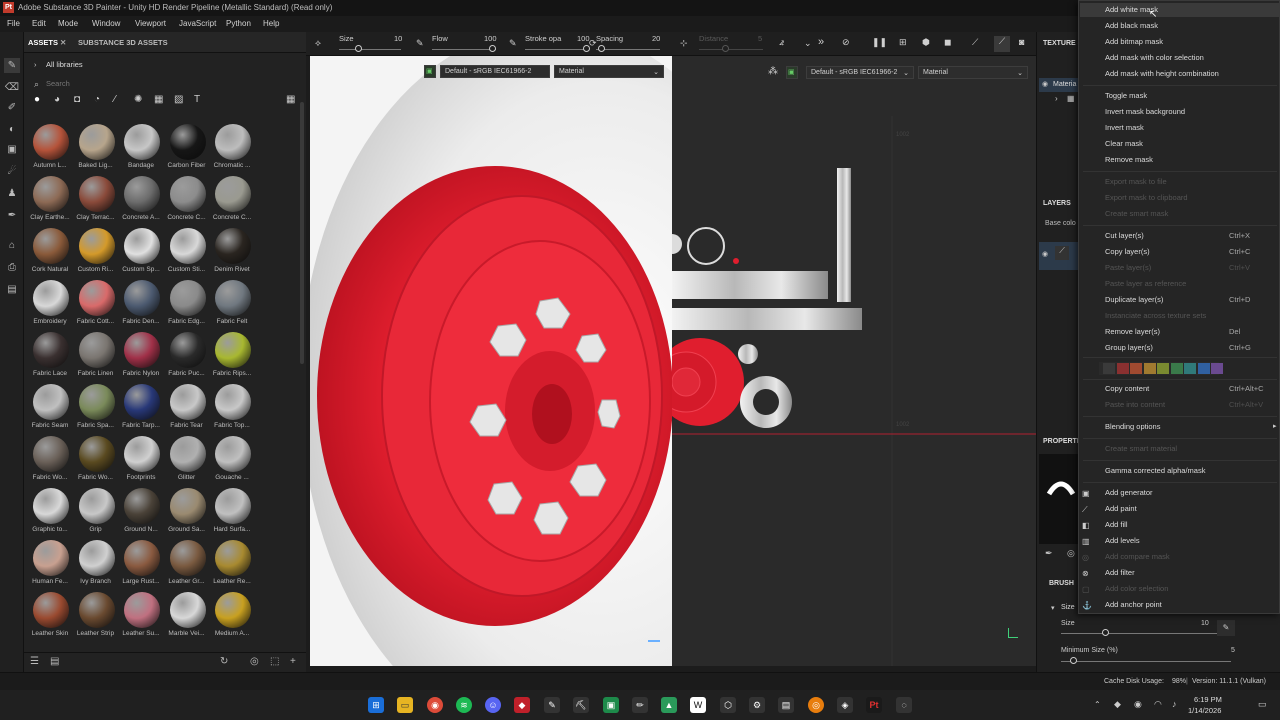 This screenshot has width=1280, height=720. I want to click on assets-scrollbar, so click(302, 233).